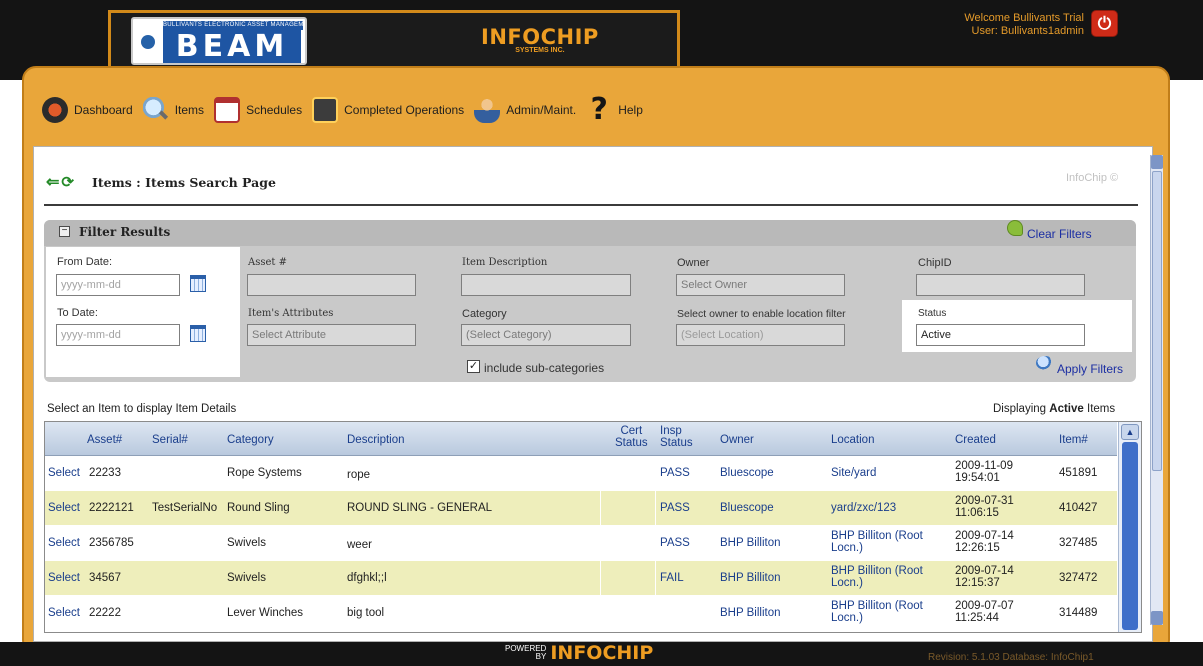  I want to click on filter-title: Filter Results, so click(124, 232).